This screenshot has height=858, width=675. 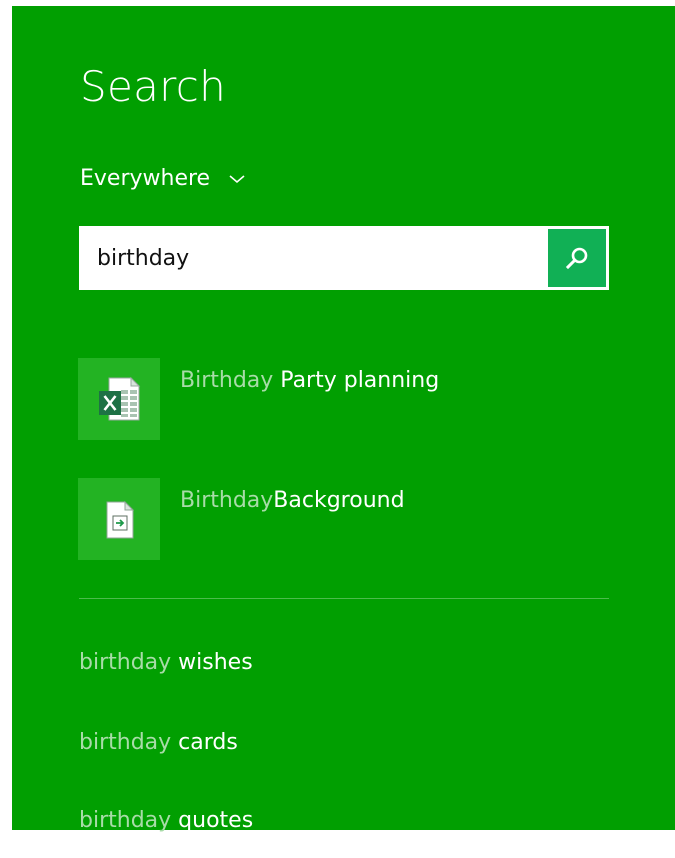 I want to click on suggestion-text: cards, so click(x=204, y=742).